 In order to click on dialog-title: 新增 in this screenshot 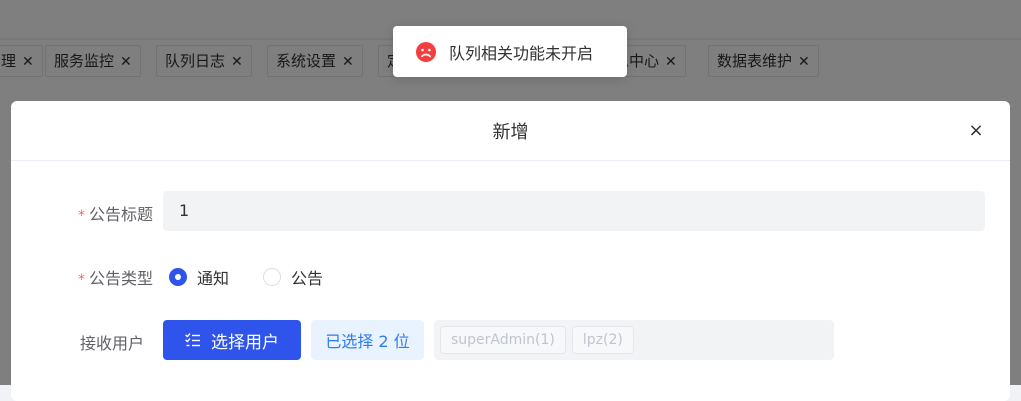, I will do `click(510, 132)`.